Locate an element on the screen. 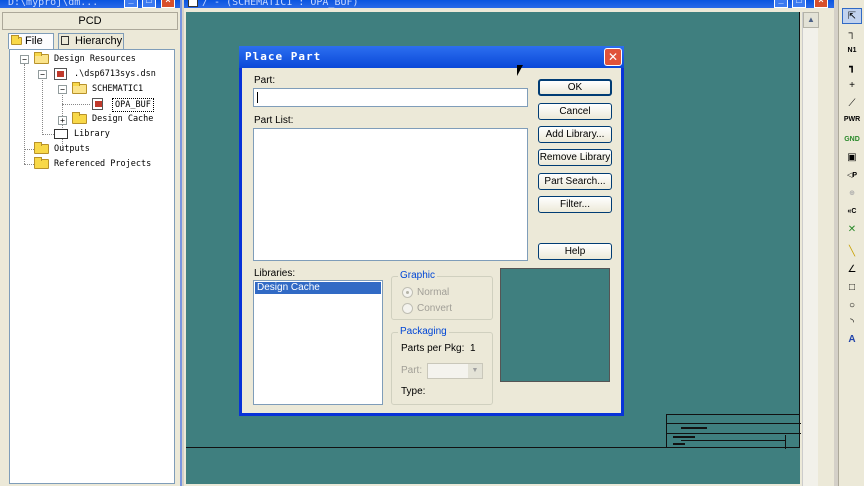  expand-toggle: + is located at coordinates (62, 120).